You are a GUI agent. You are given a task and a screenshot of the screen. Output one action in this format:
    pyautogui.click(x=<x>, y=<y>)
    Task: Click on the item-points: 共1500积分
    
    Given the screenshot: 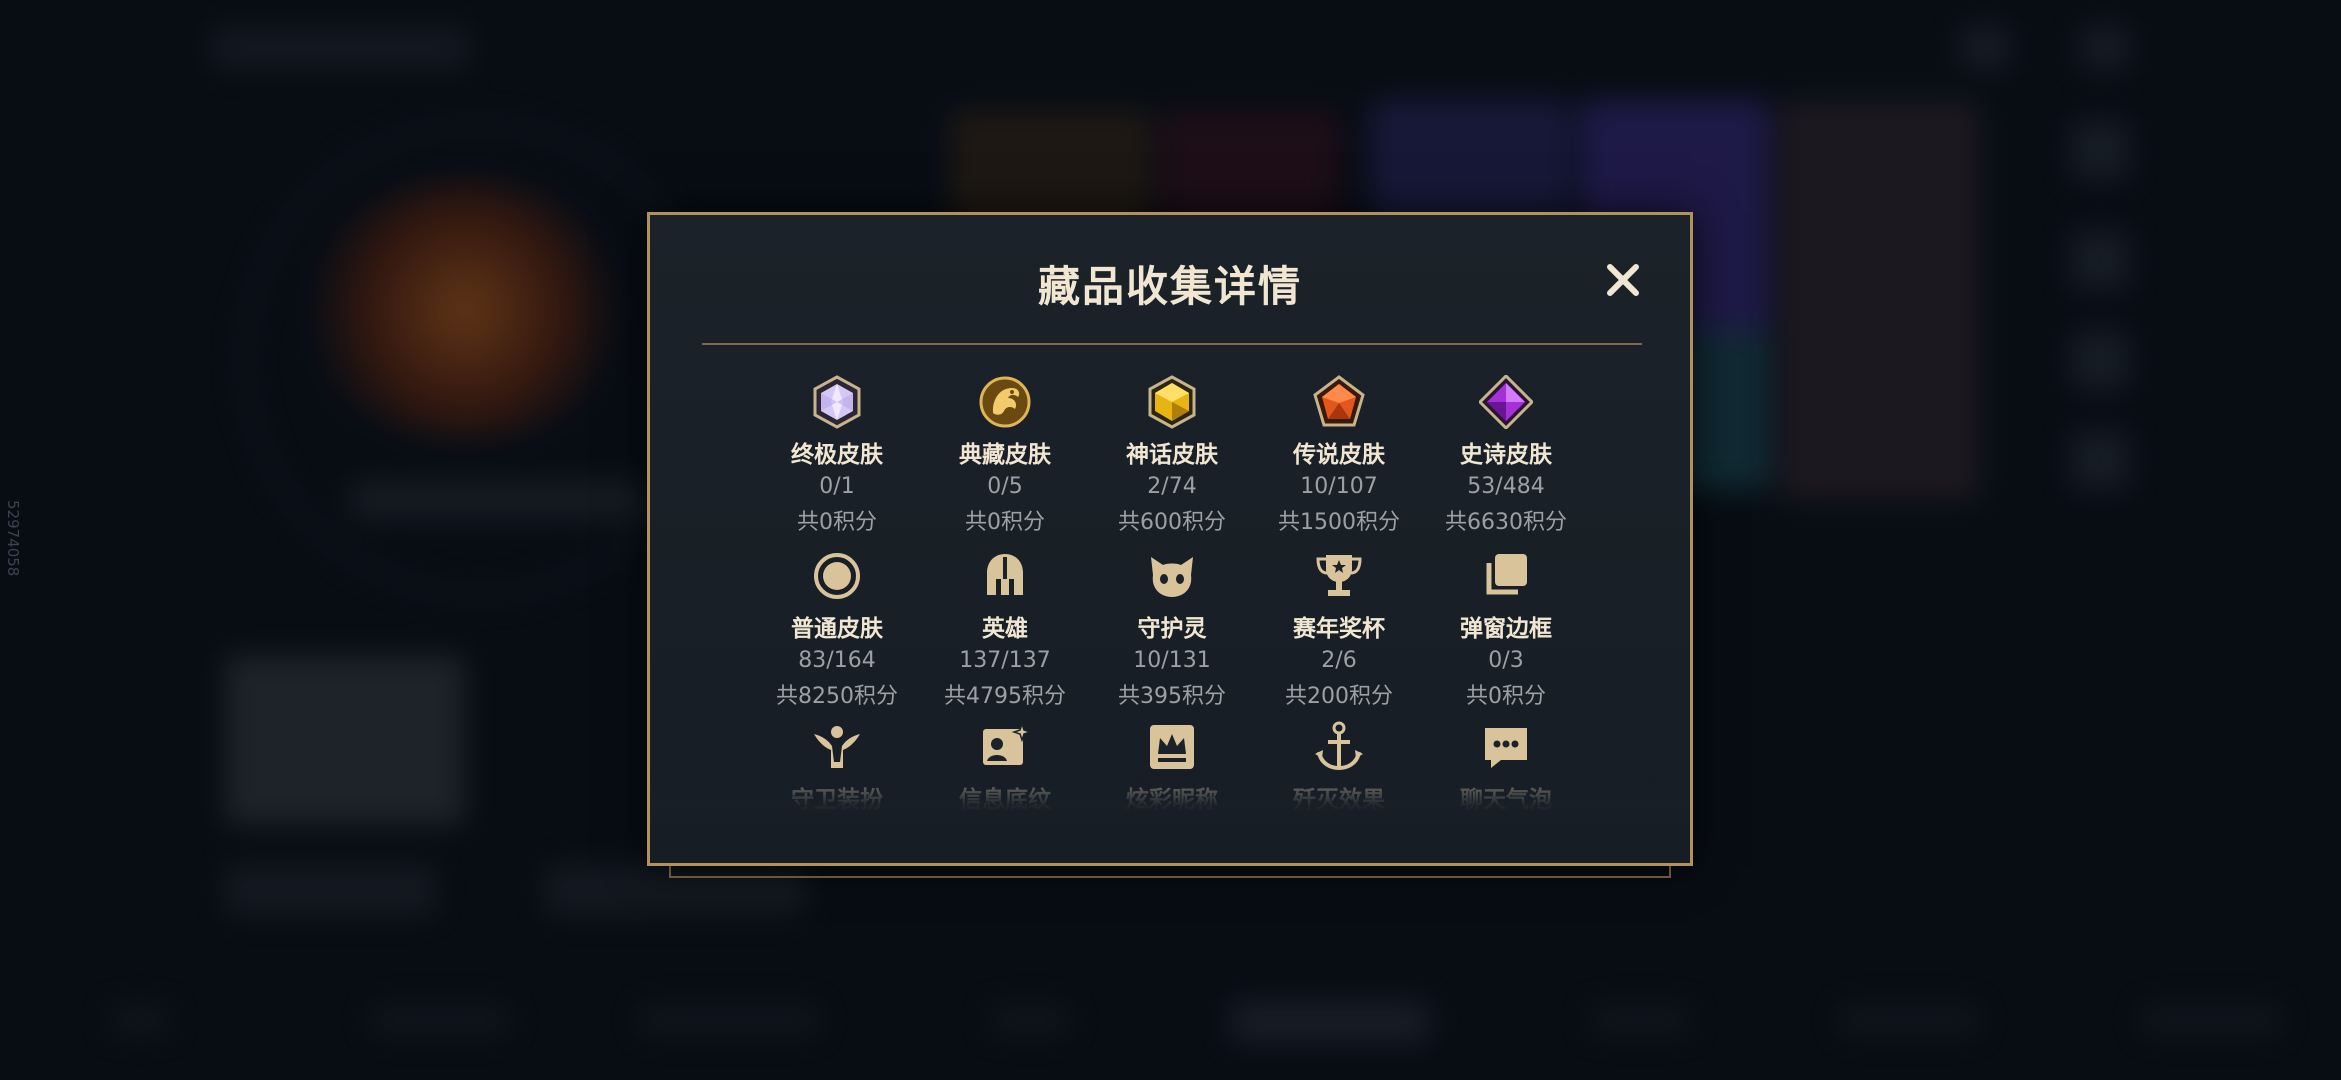 What is the action you would take?
    pyautogui.click(x=1339, y=522)
    